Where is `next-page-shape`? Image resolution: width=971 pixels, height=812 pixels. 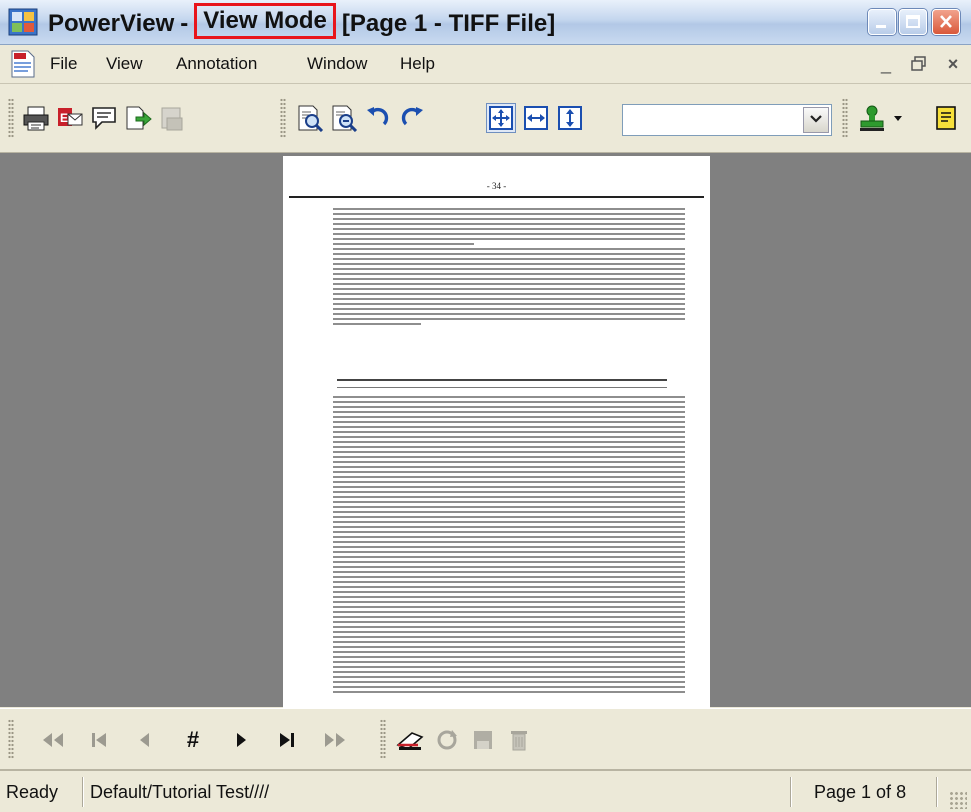 next-page-shape is located at coordinates (241, 740).